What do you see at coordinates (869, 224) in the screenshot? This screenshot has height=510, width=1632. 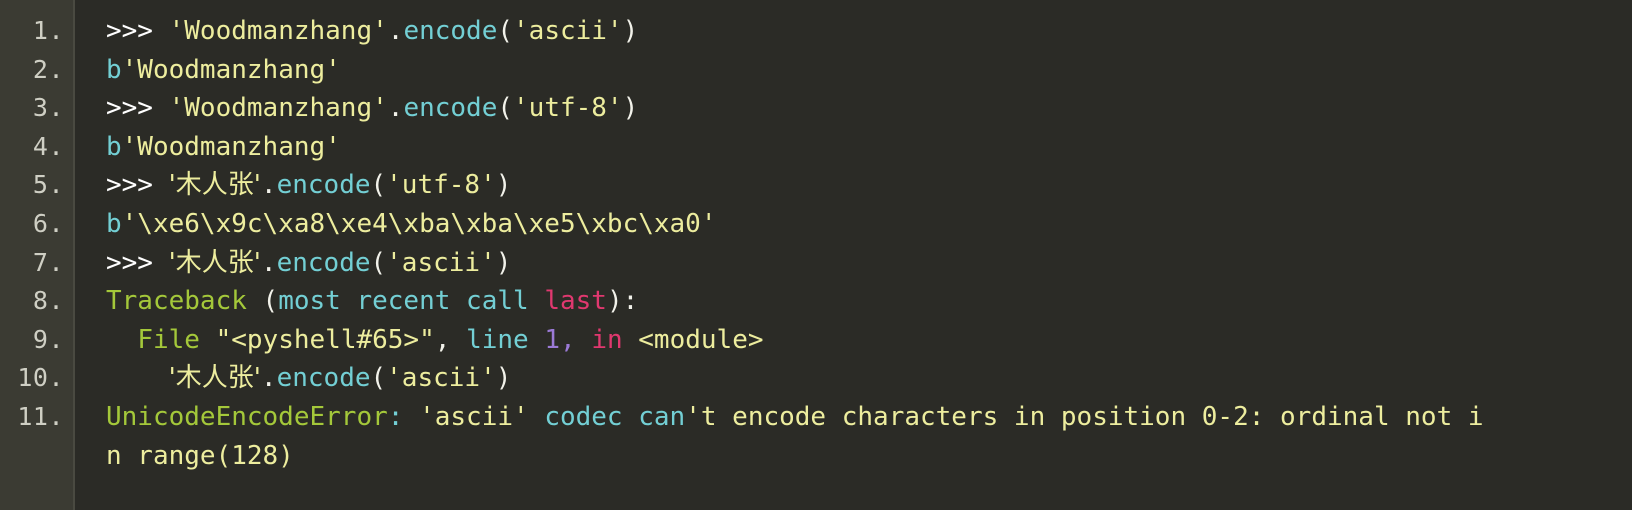 I see `code-line: b'\xe6\x9c\xa8\xe4\xba\xba\xe5\xbc\xa0'` at bounding box center [869, 224].